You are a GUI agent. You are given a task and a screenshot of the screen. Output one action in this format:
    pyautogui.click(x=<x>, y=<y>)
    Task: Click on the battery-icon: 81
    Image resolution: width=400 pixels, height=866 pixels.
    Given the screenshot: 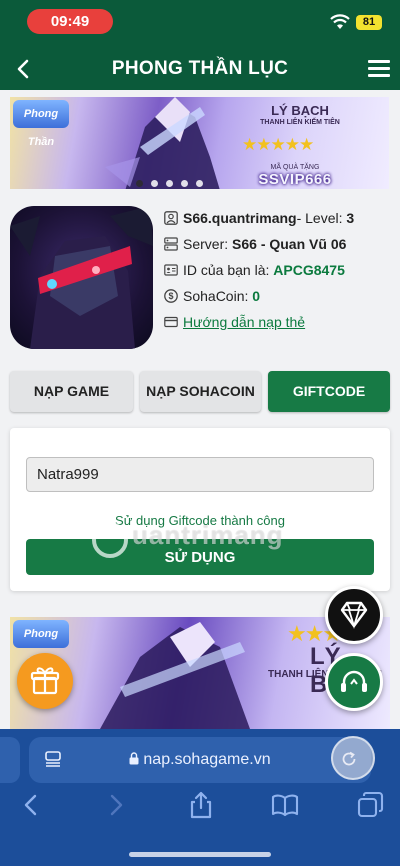 What is the action you would take?
    pyautogui.click(x=369, y=22)
    